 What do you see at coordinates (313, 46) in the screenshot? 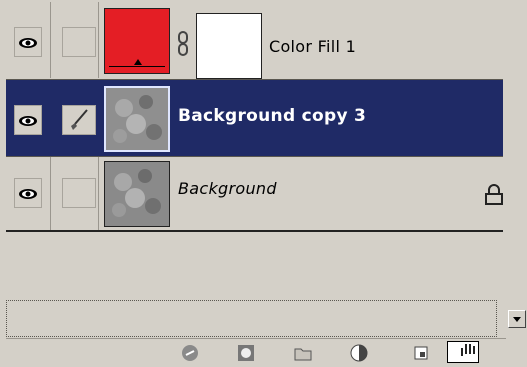
I see `layer-name: Color Fill 1` at bounding box center [313, 46].